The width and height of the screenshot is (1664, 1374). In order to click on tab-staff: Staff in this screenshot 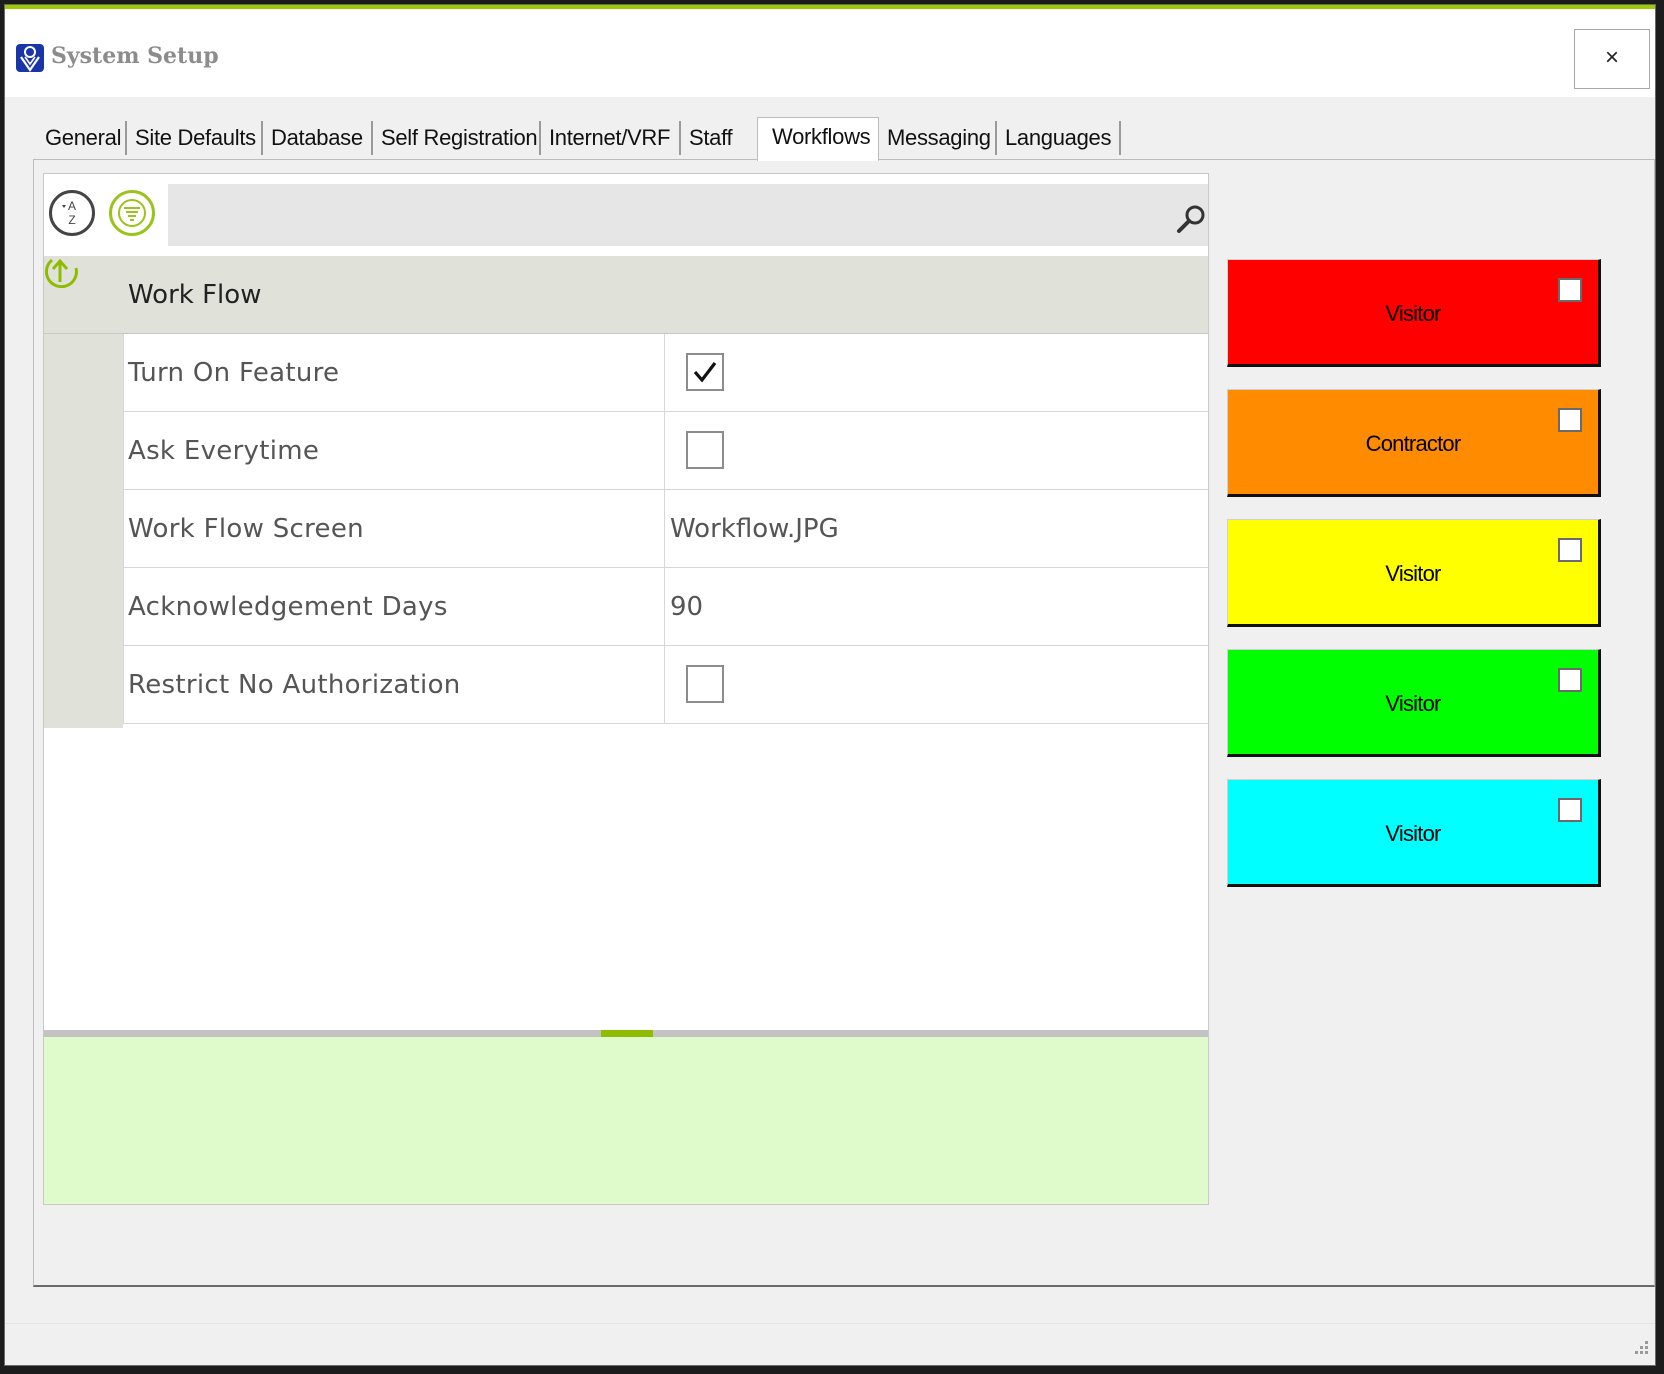, I will do `click(719, 138)`.